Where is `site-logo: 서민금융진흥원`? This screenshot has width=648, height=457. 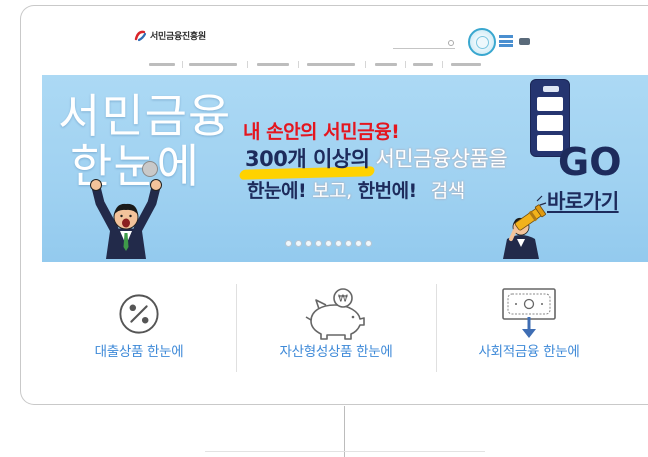 site-logo: 서민금융진흥원 is located at coordinates (170, 35).